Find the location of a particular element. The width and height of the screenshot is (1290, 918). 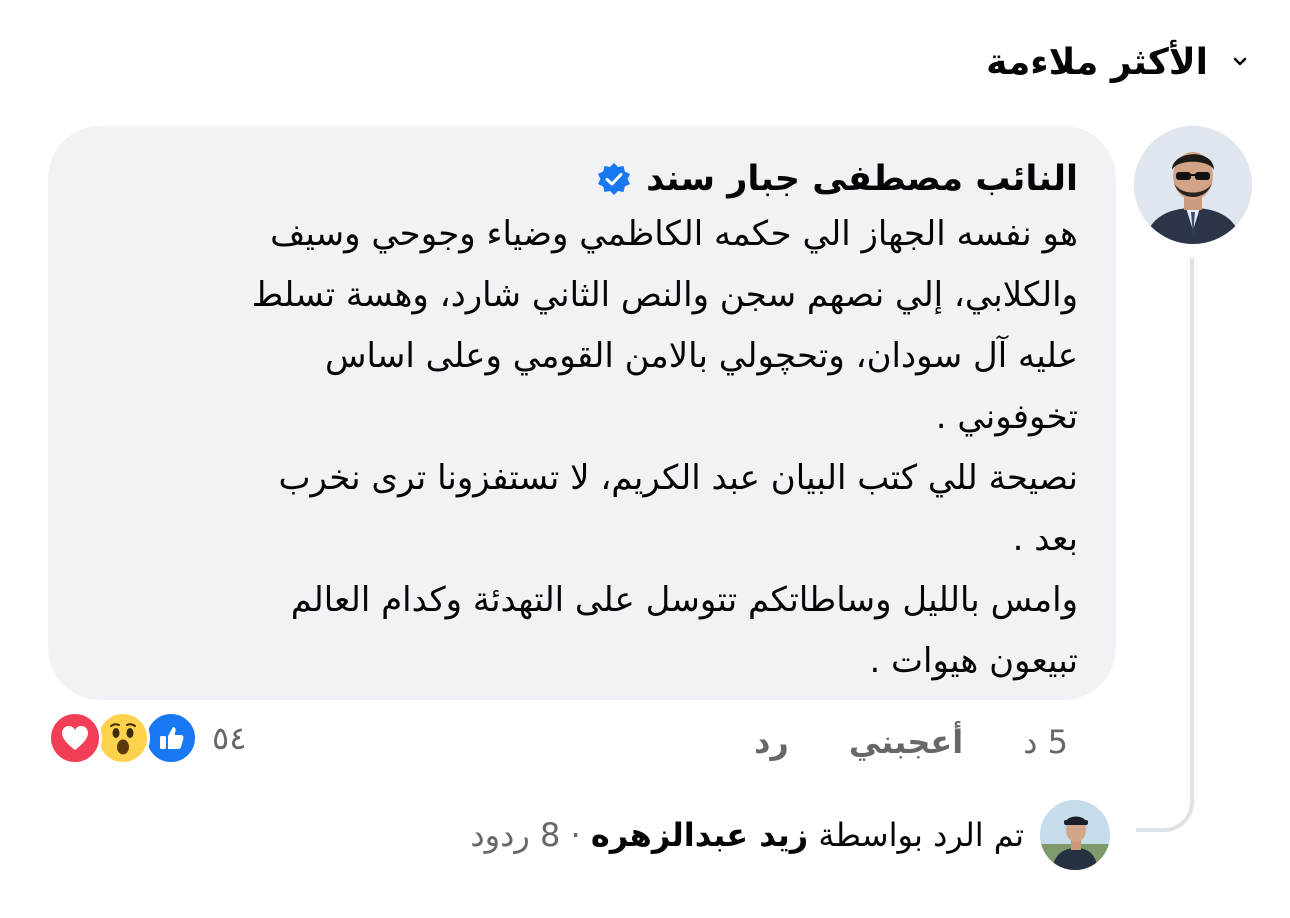

comment-actions: 5 د أعجبني رد is located at coordinates (911, 742).